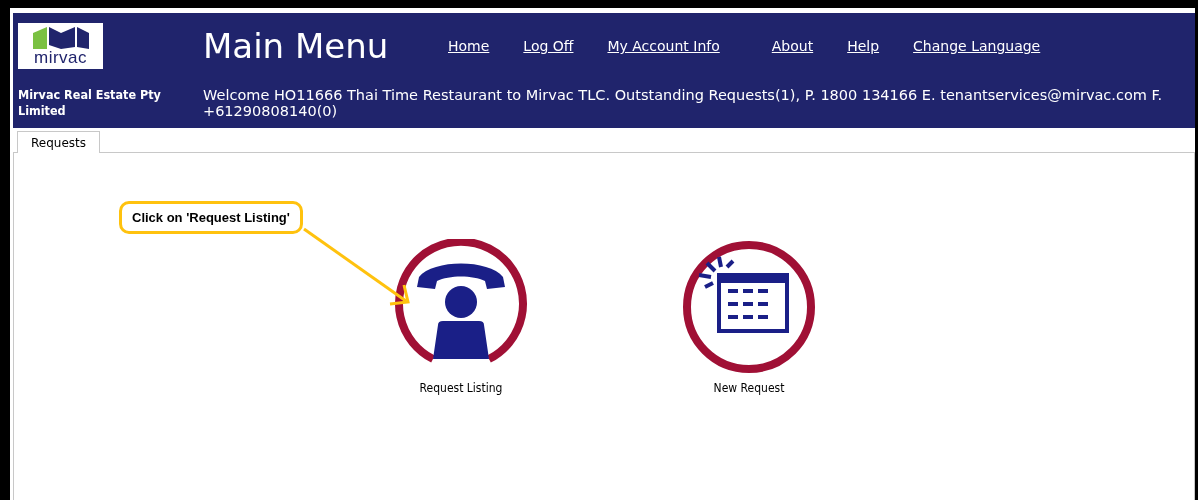  What do you see at coordinates (60, 58) in the screenshot?
I see `logo-text: mirvac` at bounding box center [60, 58].